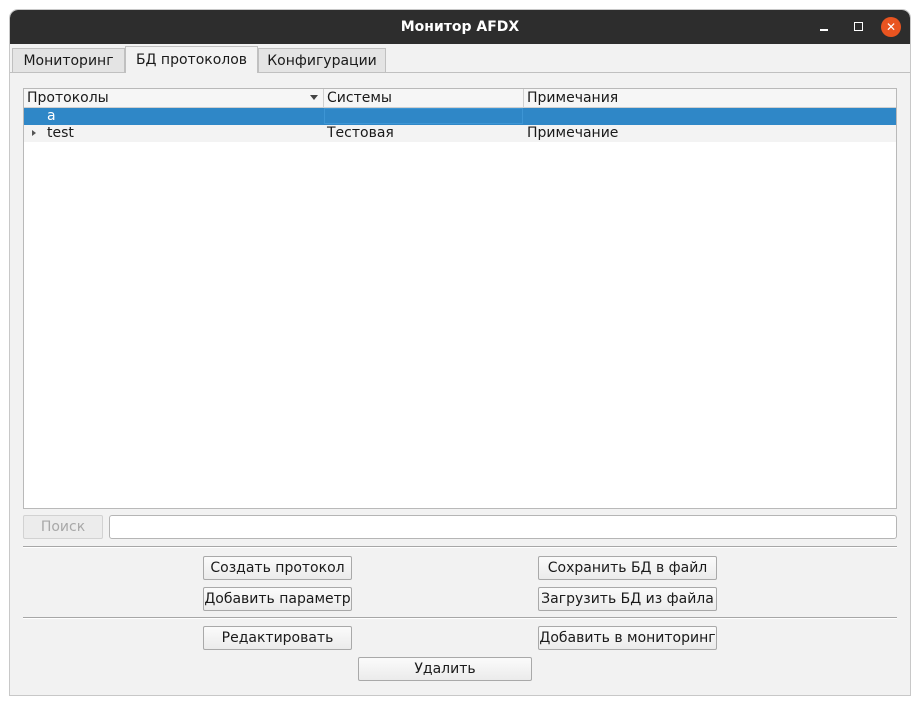 The height and width of the screenshot is (705, 920). Describe the element at coordinates (824, 30) in the screenshot. I see `minimize-icon` at that location.